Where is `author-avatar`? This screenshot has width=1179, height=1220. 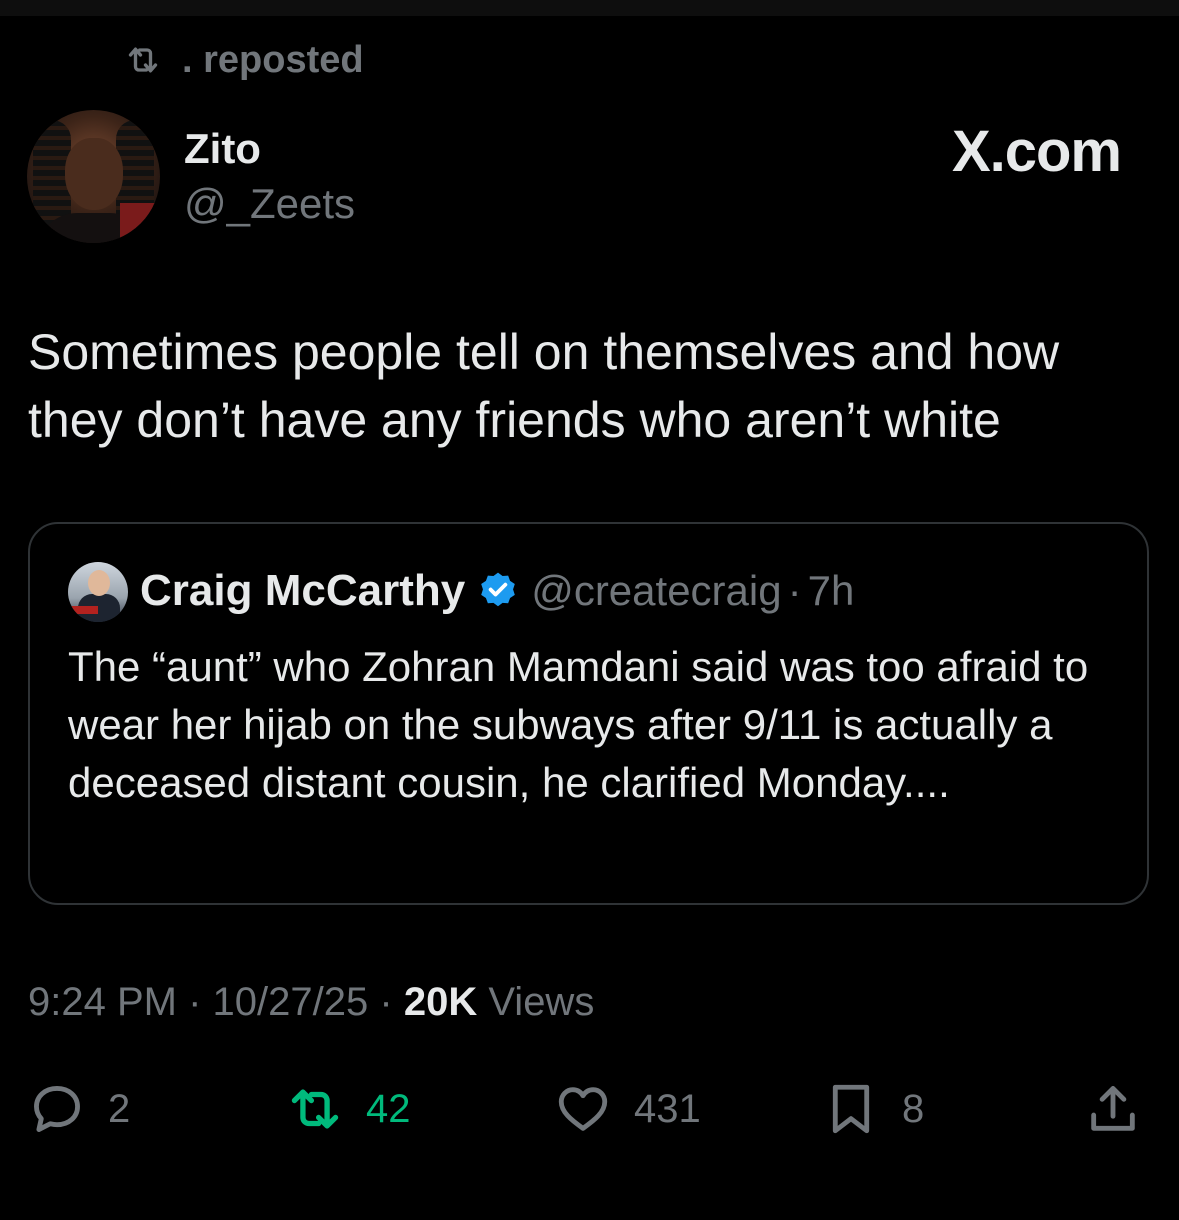 author-avatar is located at coordinates (93, 176).